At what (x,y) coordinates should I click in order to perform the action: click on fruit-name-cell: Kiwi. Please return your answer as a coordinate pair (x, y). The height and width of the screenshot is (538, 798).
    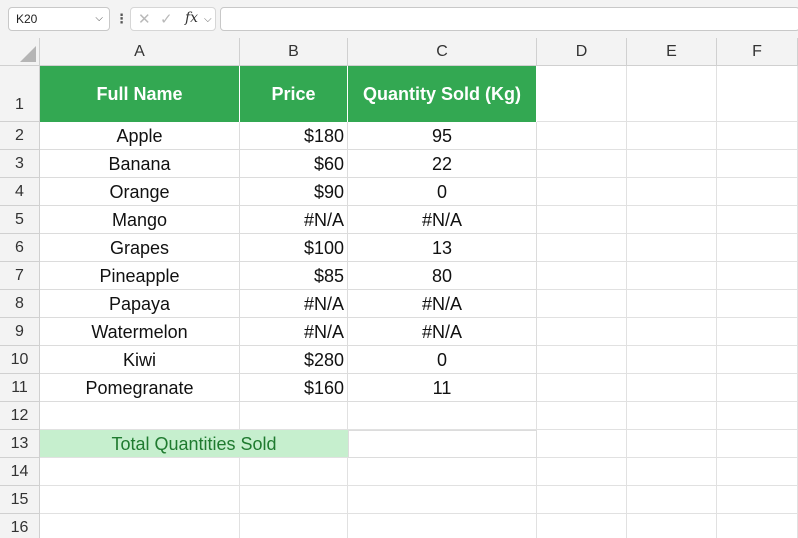
    Looking at the image, I should click on (140, 360).